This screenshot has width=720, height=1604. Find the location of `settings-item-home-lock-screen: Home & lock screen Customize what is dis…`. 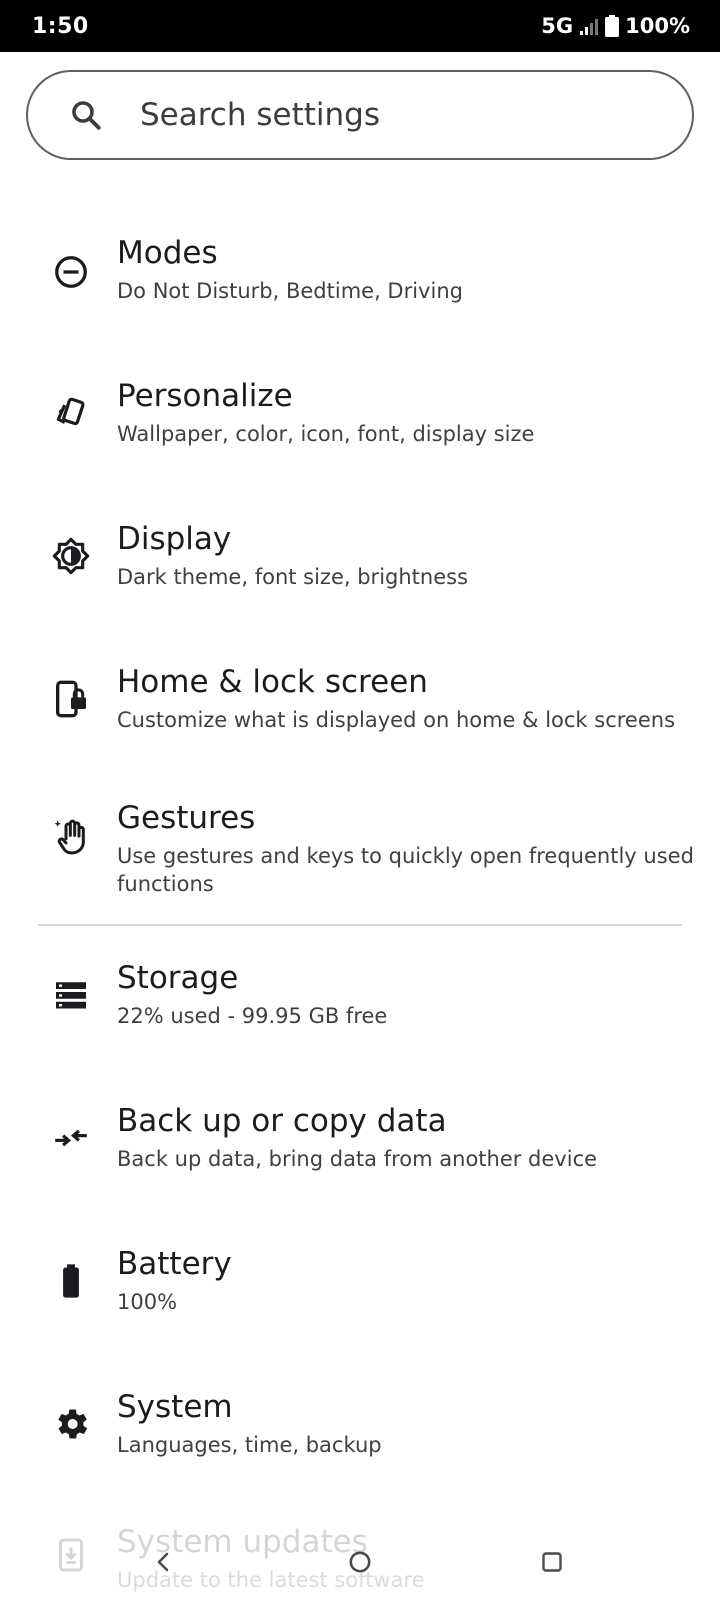

settings-item-home-lock-screen: Home & lock screen Customize what is dis… is located at coordinates (360, 709).